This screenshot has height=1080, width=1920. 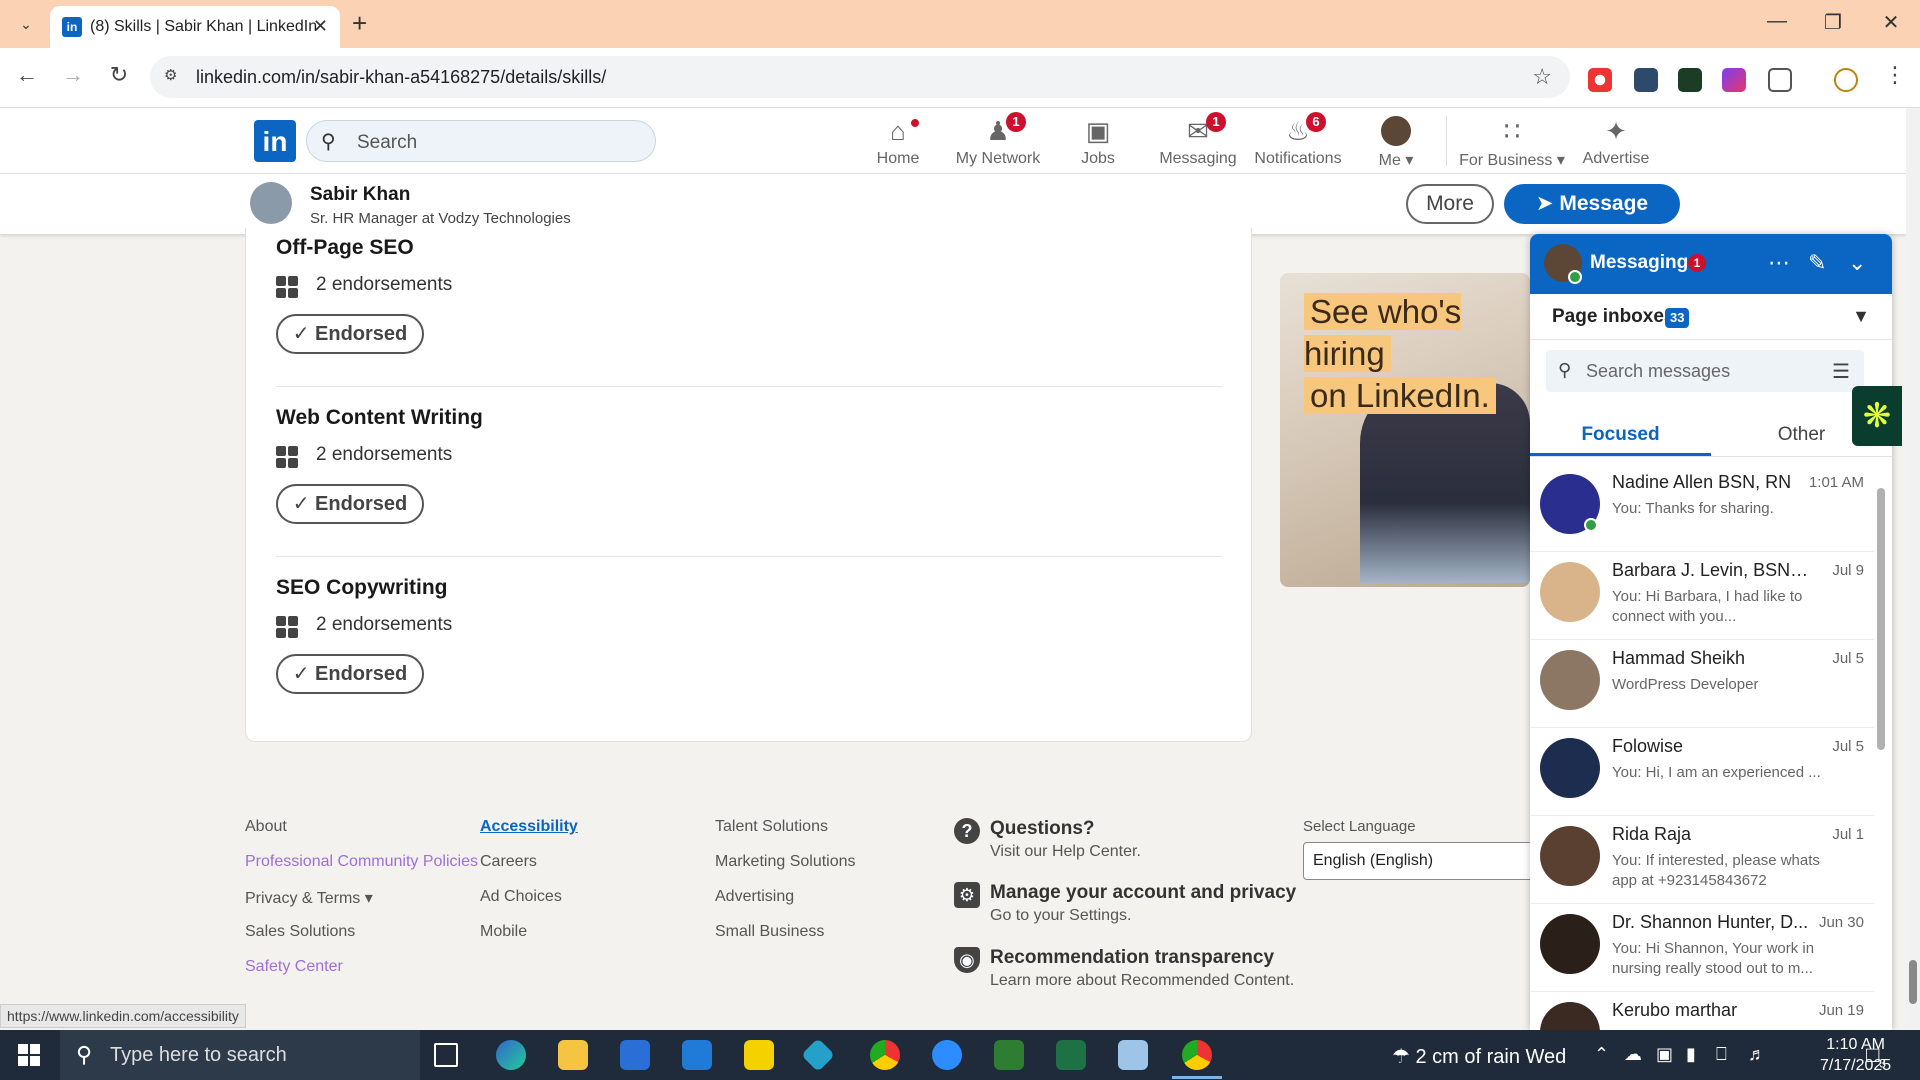 I want to click on profile-avatar, so click(x=271, y=203).